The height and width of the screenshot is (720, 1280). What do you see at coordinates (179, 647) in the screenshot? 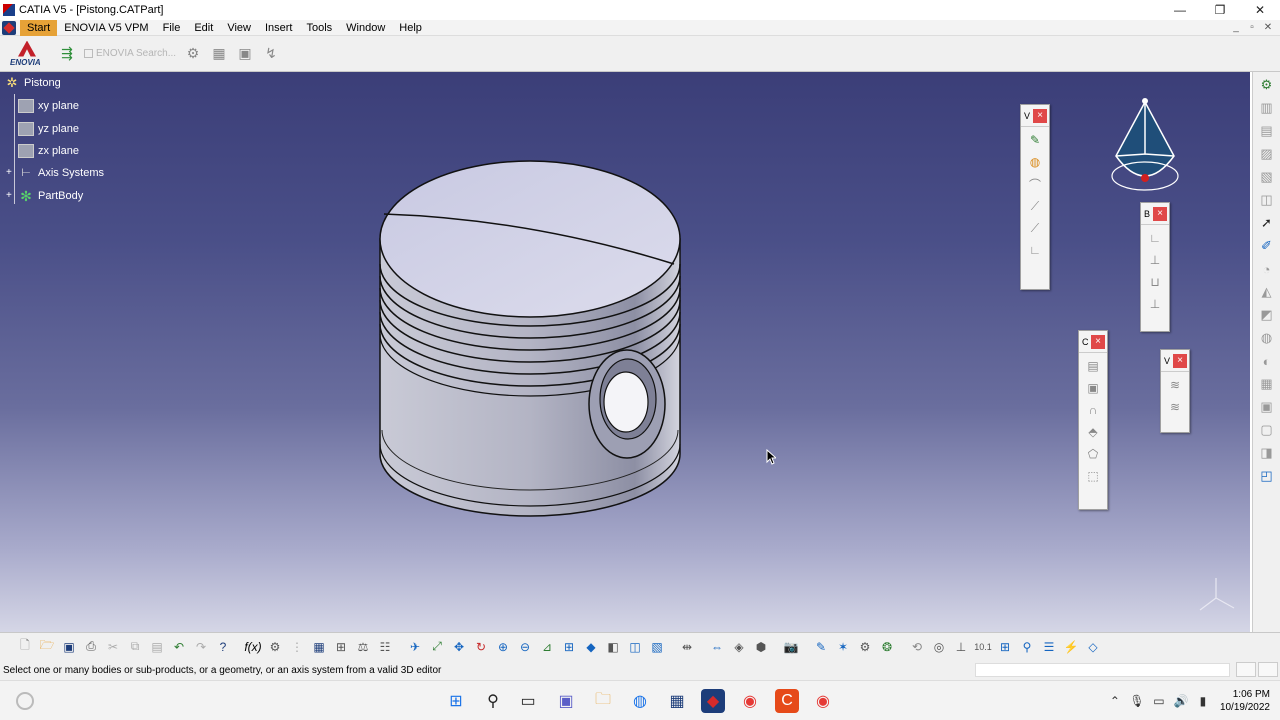
I see `undo-icon: ↶` at bounding box center [179, 647].